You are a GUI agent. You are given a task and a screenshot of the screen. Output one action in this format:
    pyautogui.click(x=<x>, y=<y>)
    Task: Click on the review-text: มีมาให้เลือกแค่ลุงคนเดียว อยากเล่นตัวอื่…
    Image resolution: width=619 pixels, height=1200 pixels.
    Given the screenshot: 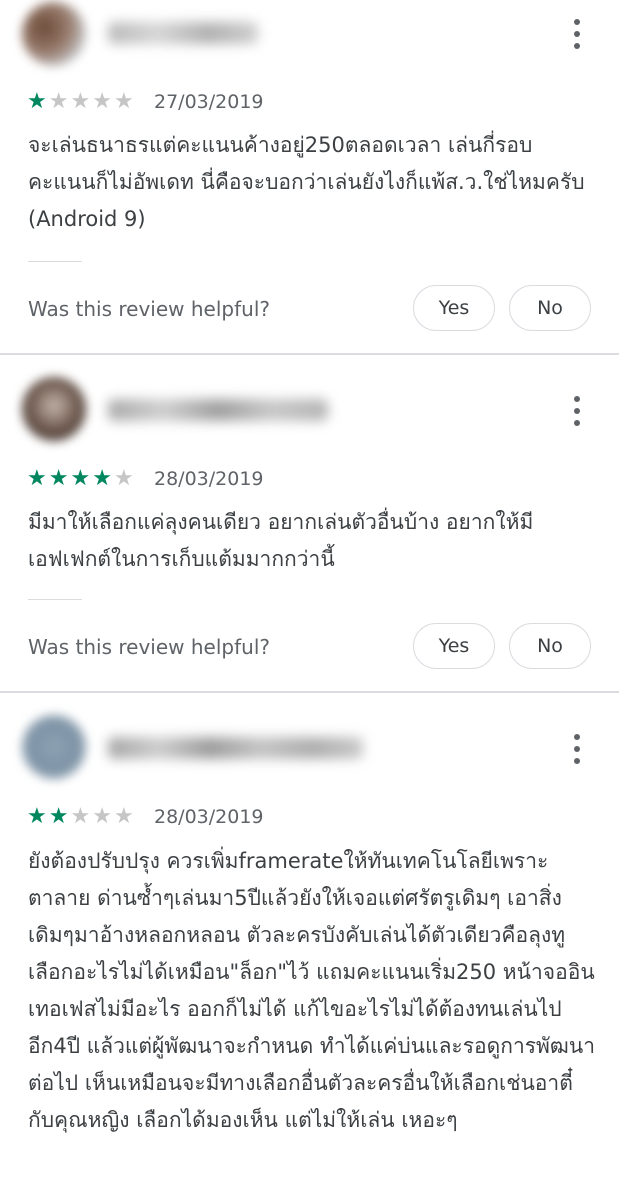 What is the action you would take?
    pyautogui.click(x=281, y=540)
    